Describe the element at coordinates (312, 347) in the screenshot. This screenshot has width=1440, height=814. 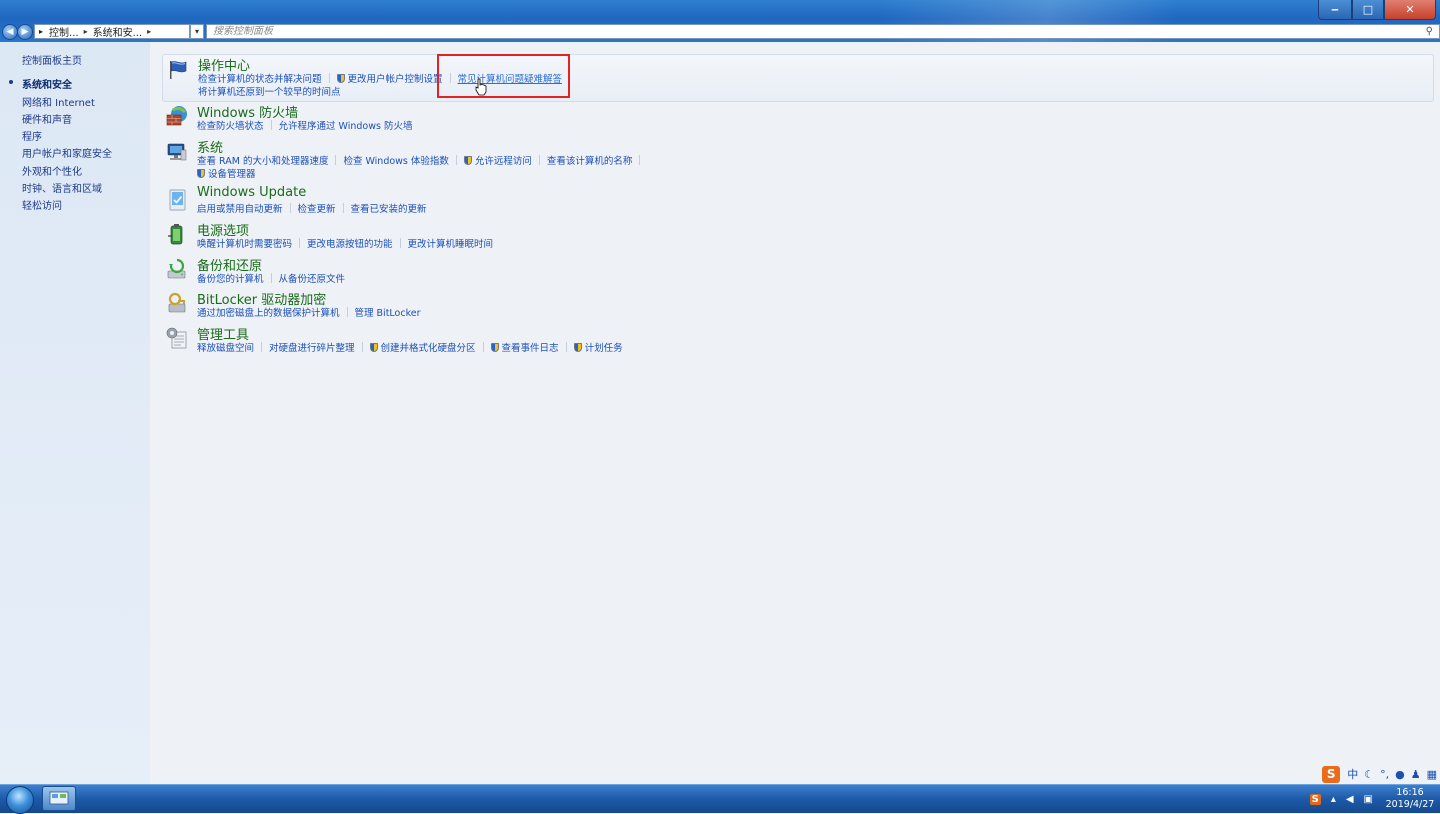
I see `defragment-link: 对硬盘进行碎片整理` at that location.